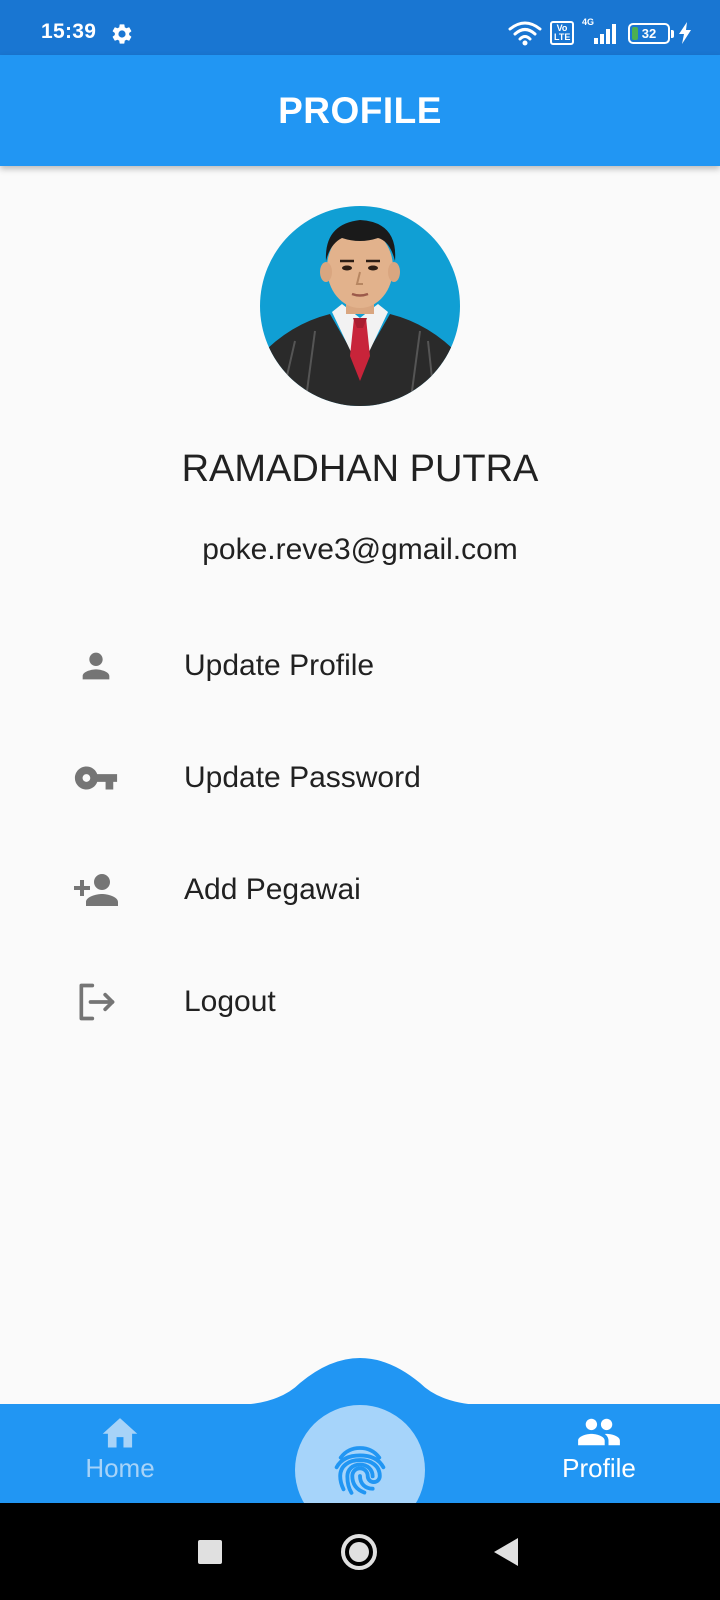 The height and width of the screenshot is (1600, 720). I want to click on home-icon, so click(120, 1433).